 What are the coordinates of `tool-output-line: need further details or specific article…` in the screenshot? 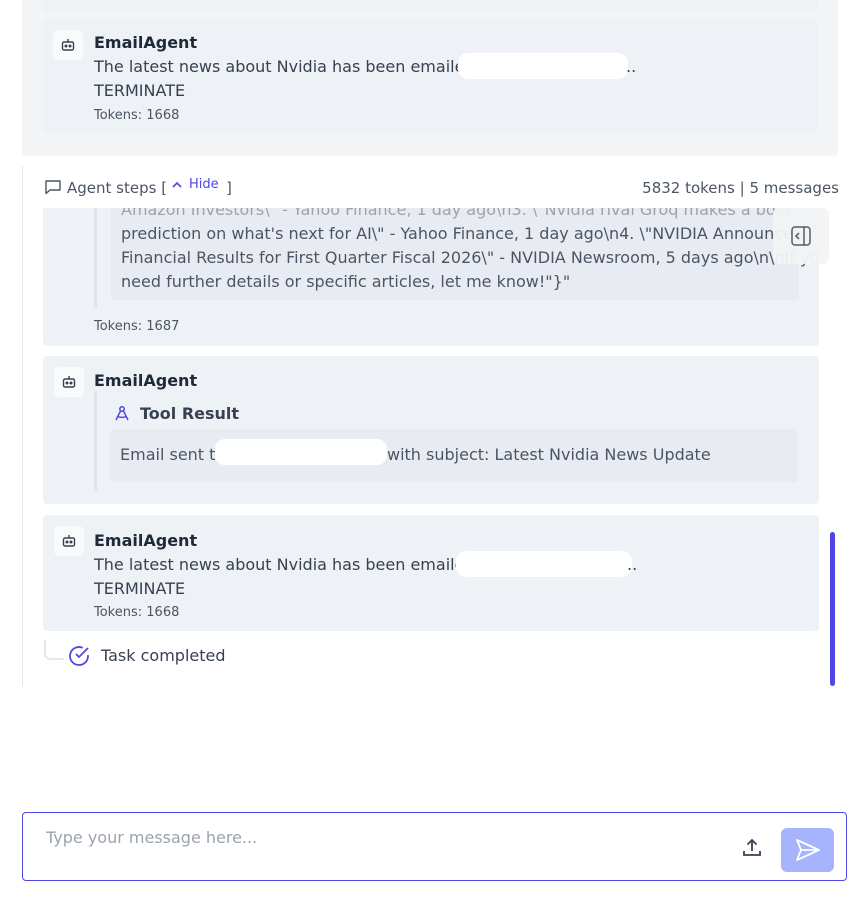 It's located at (346, 281).